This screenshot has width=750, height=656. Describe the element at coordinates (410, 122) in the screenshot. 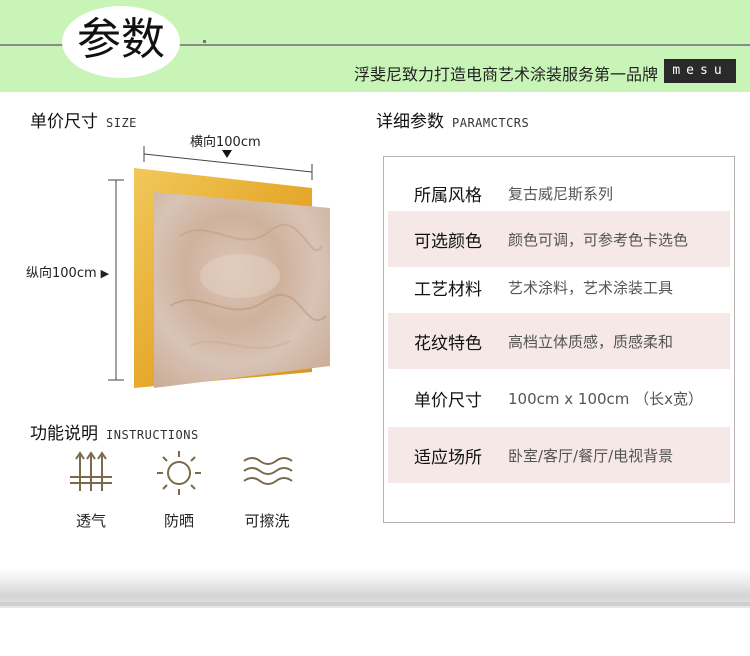

I see `params-section-title: 详细参数` at that location.